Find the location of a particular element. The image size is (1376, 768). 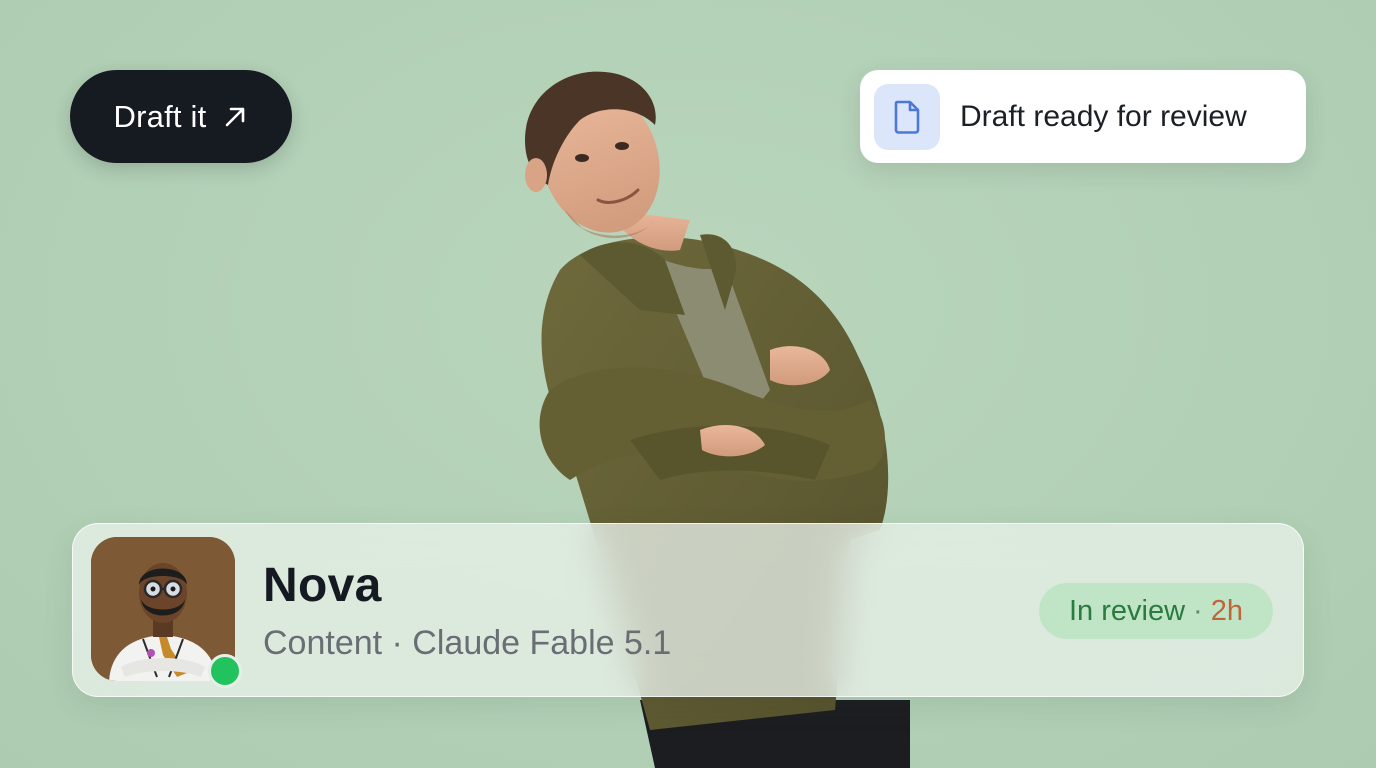

agent-subtitle: Content · Claude Fable 5.1 is located at coordinates (467, 643).